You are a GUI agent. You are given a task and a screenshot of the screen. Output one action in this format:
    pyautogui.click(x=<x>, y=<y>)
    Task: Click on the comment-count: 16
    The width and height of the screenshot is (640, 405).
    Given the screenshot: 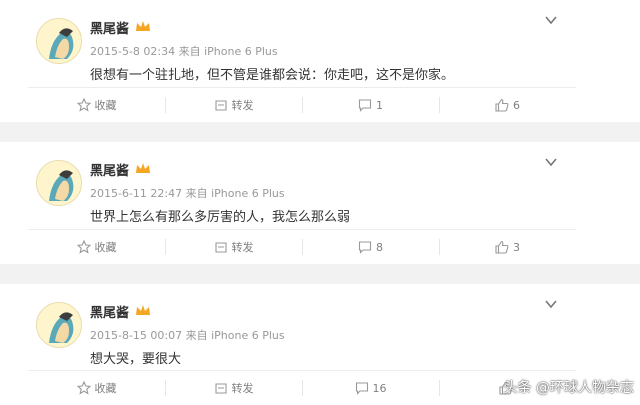 What is the action you would take?
    pyautogui.click(x=379, y=388)
    